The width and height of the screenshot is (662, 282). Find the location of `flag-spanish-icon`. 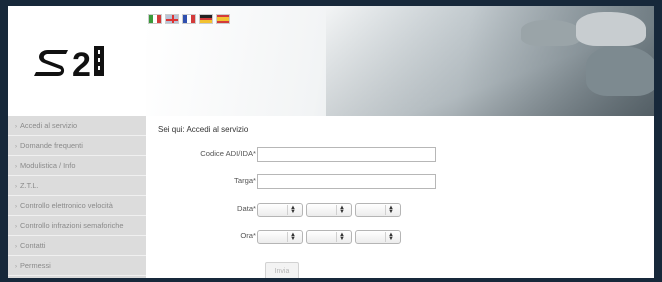

flag-spanish-icon is located at coordinates (223, 19).